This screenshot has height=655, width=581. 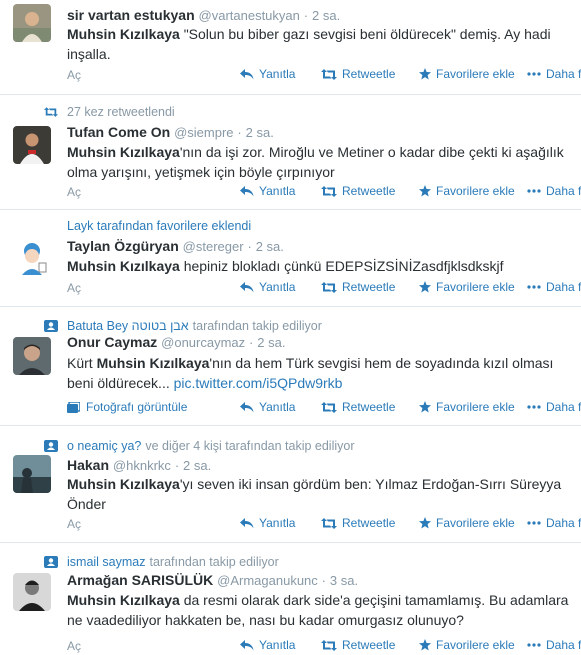 I want to click on tweet-context: Layk tarafından favorilere eklendi, so click(x=159, y=226).